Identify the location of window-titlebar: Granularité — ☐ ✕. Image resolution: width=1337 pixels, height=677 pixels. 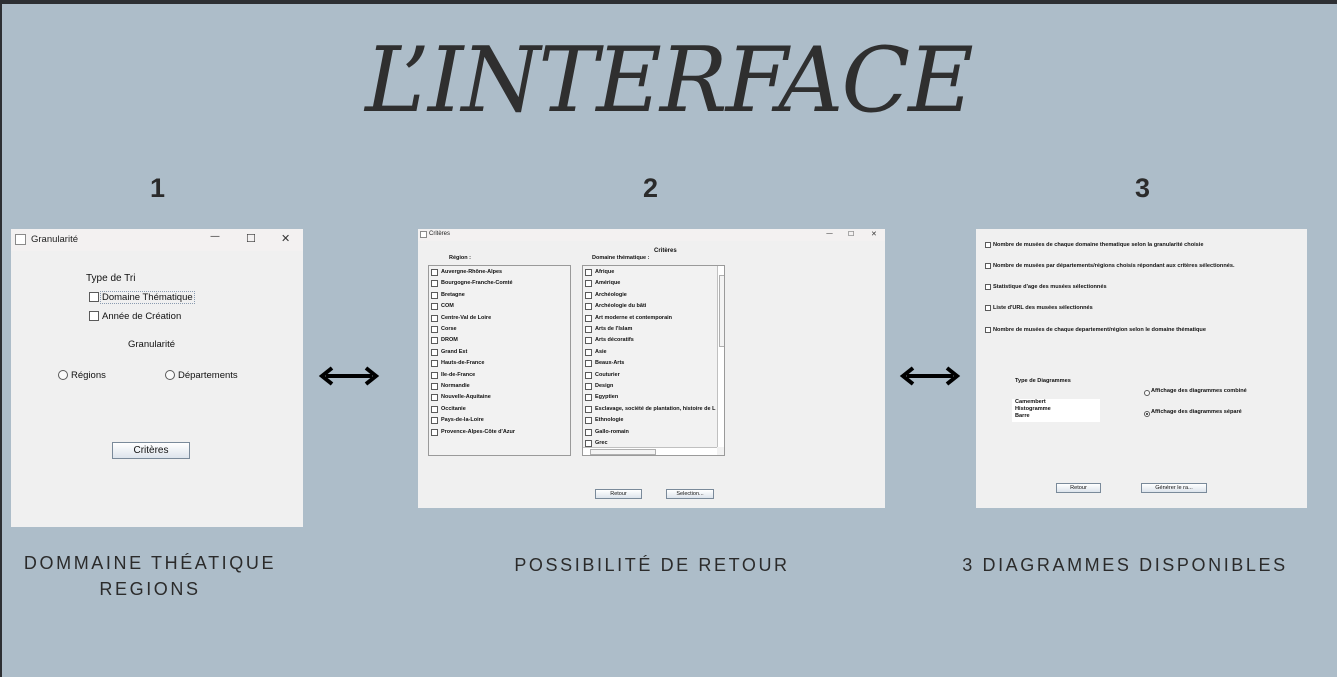
(157, 240).